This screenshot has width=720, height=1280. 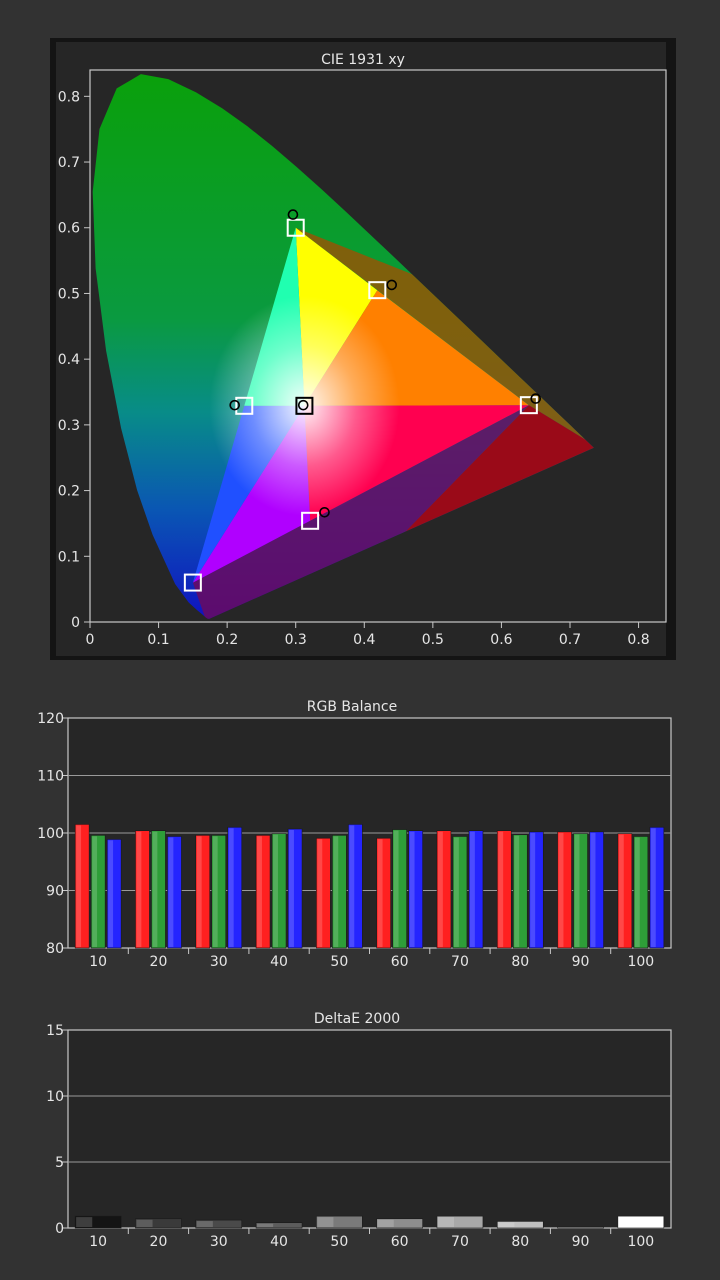 I want to click on cie-y-tick-label: 0.3, so click(x=69, y=426).